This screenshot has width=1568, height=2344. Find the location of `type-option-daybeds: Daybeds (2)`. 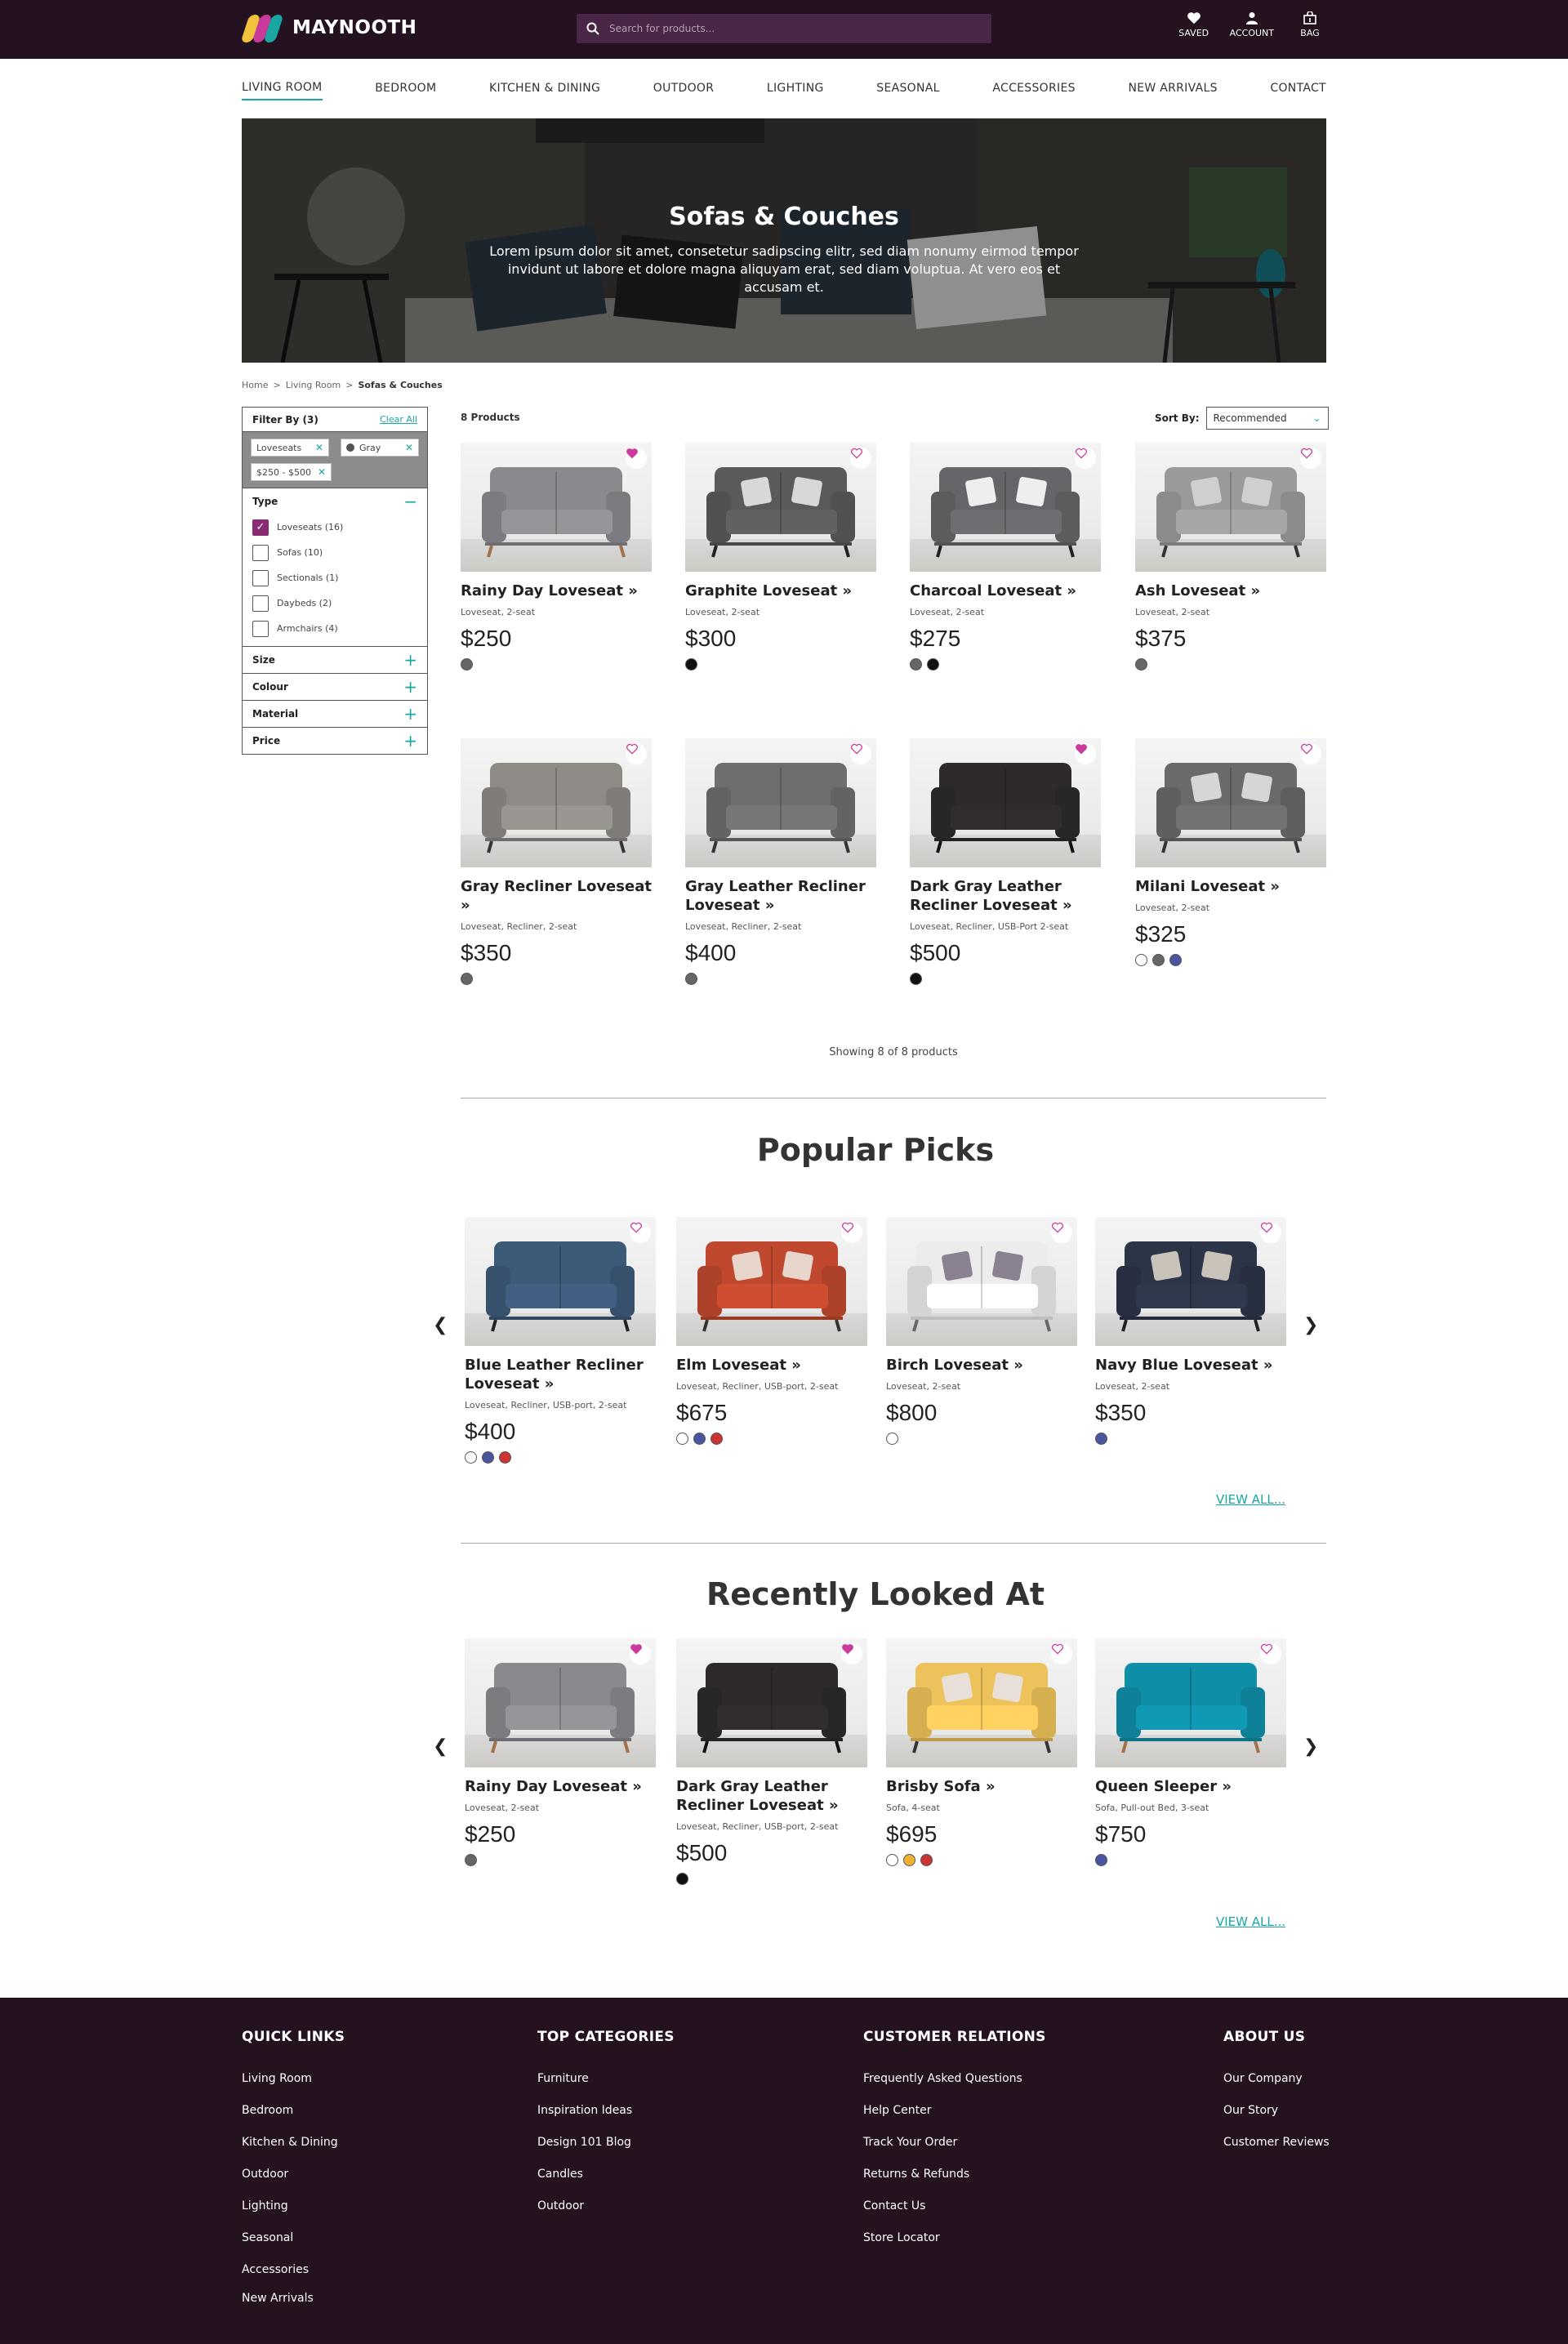

type-option-daybeds: Daybeds (2) is located at coordinates (334, 603).